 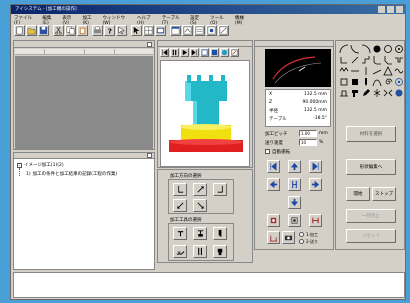 I want to click on camera-icon, so click(x=288, y=237).